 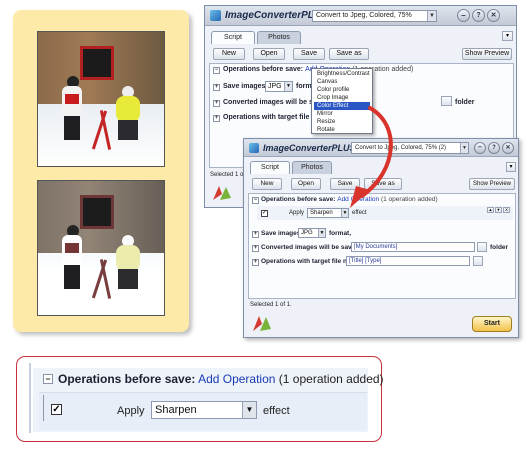 I want to click on add-operation-link: Add Operation, so click(x=236, y=379).